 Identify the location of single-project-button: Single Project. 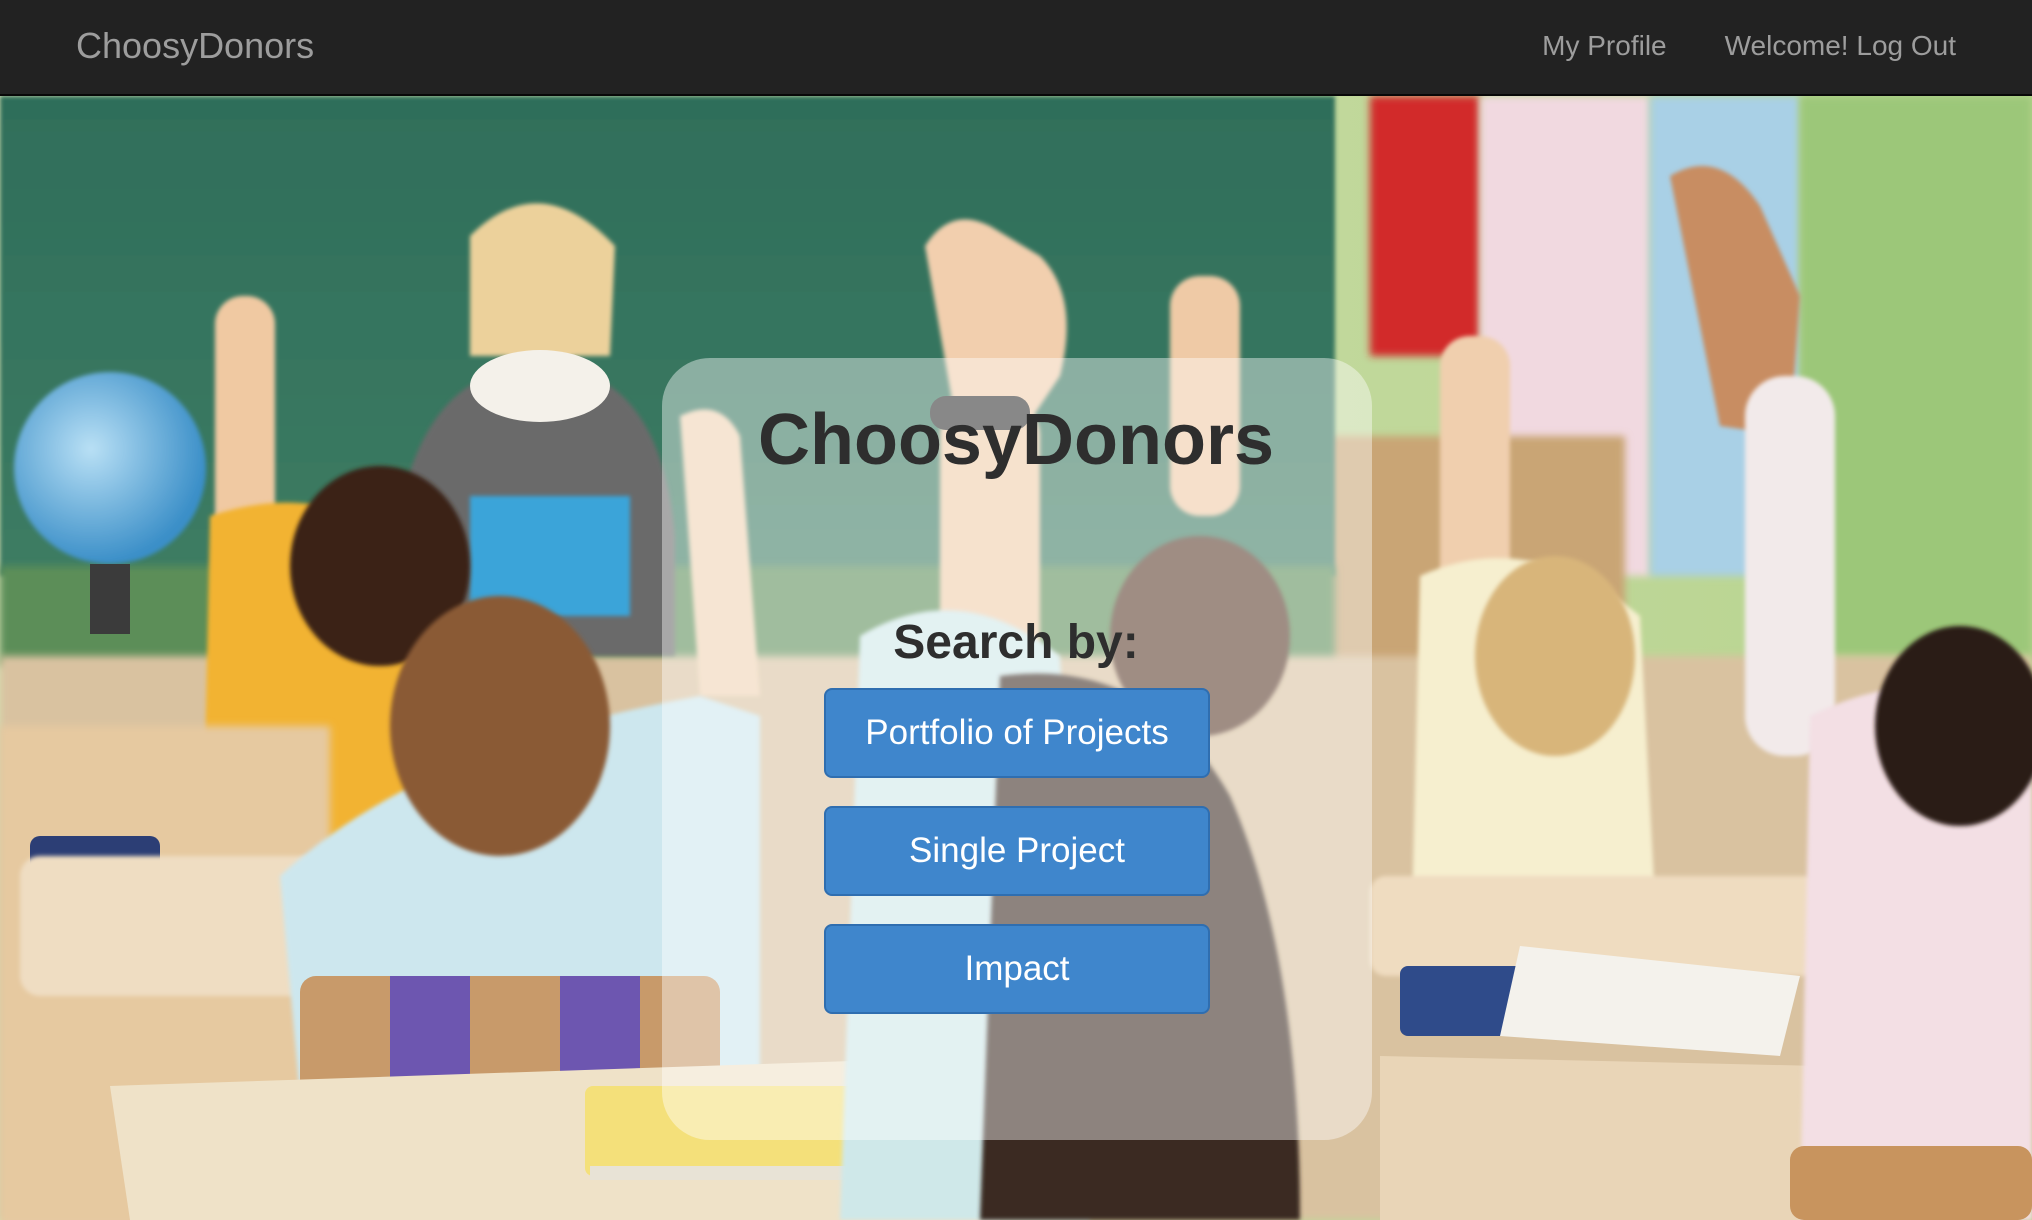
(1017, 851).